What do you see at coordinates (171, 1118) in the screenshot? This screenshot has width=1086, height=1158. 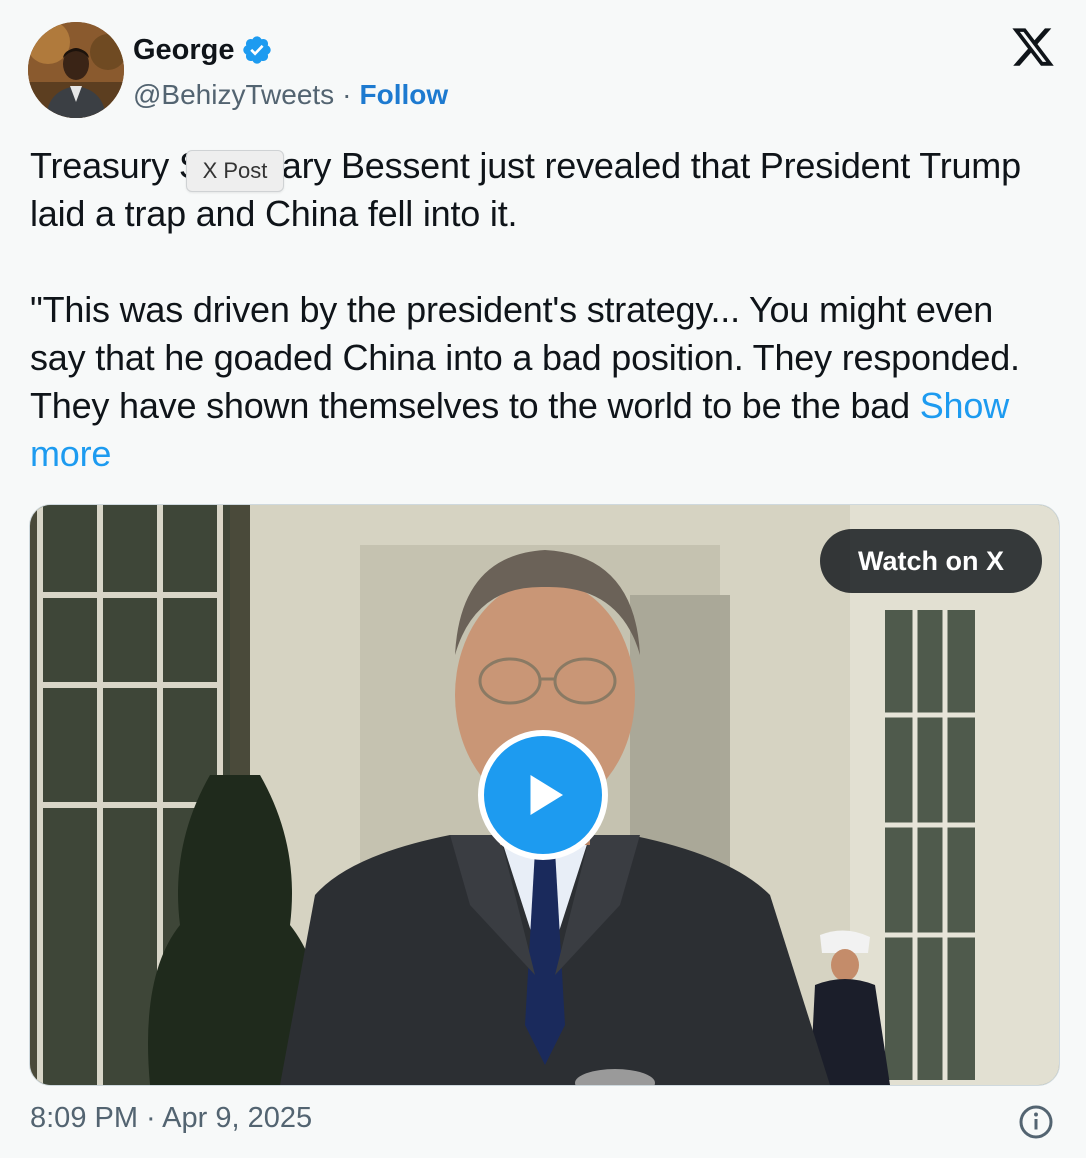 I see `tweet-timestamp: 8:09 PM · Apr 9, 2025` at bounding box center [171, 1118].